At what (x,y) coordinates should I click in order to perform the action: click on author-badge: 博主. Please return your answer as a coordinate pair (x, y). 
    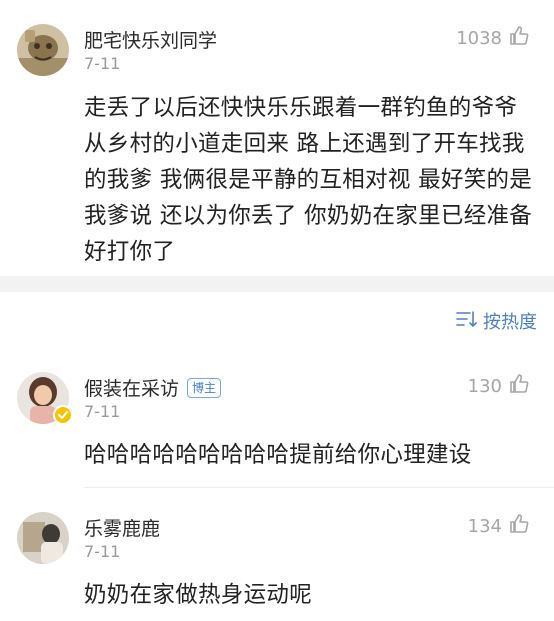
    Looking at the image, I should click on (204, 388).